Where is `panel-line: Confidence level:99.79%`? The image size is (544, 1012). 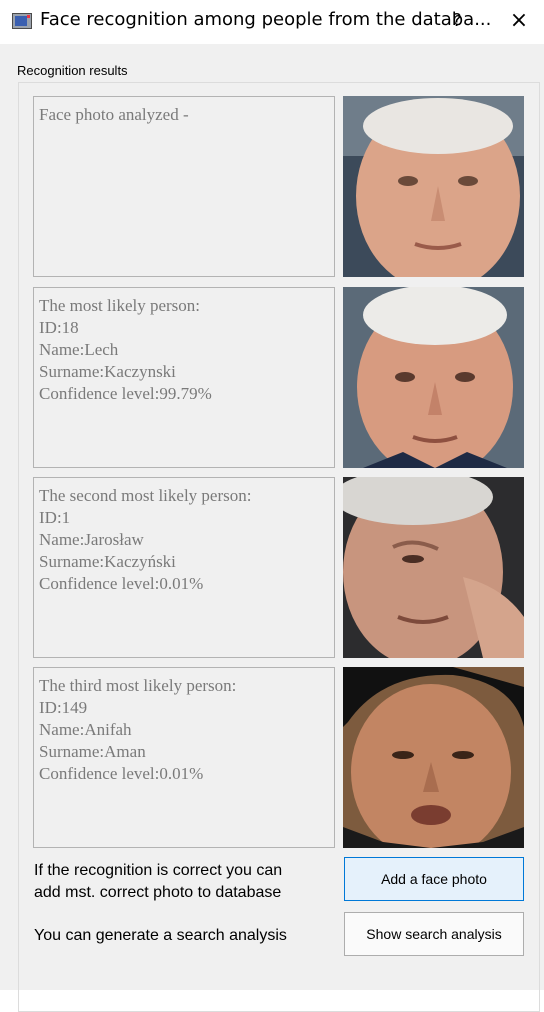
panel-line: Confidence level:99.79% is located at coordinates (125, 393).